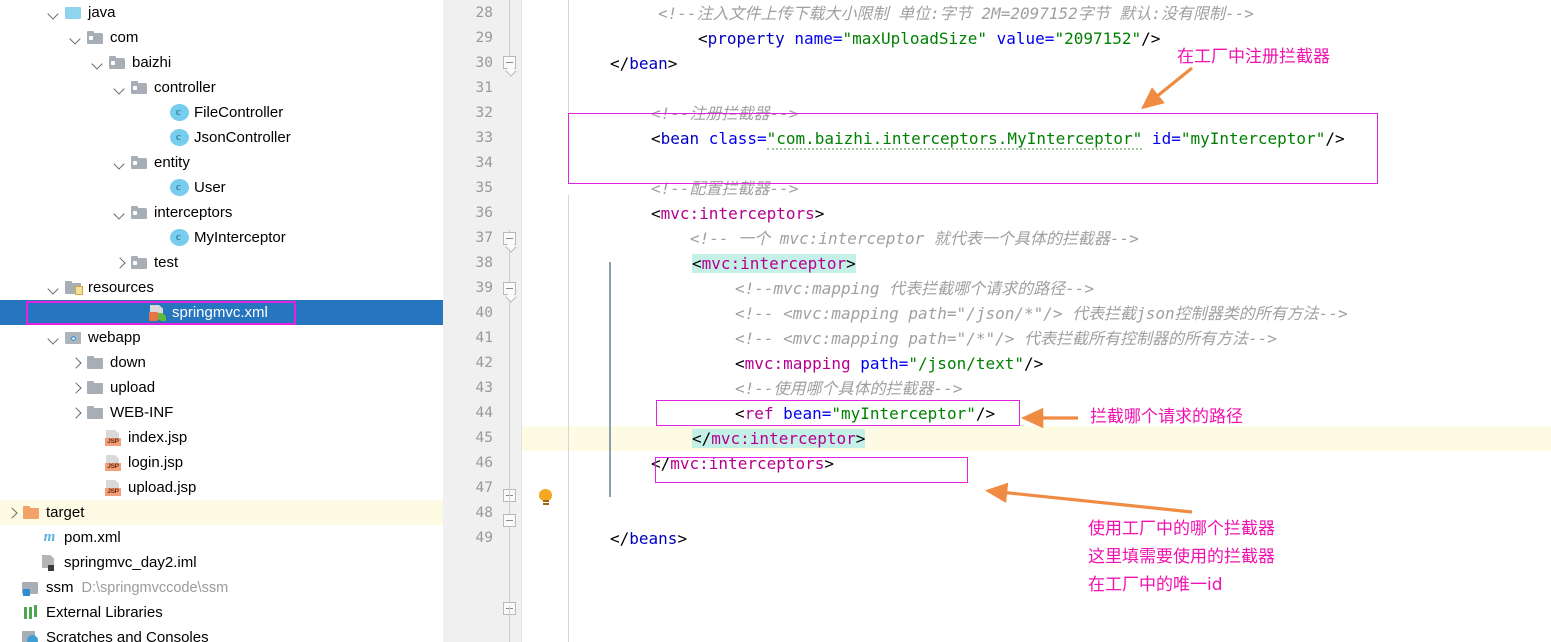 This screenshot has width=1551, height=642. Describe the element at coordinates (1253, 57) in the screenshot. I see `anno-register-interceptor: 在工厂中注册拦截器` at that location.